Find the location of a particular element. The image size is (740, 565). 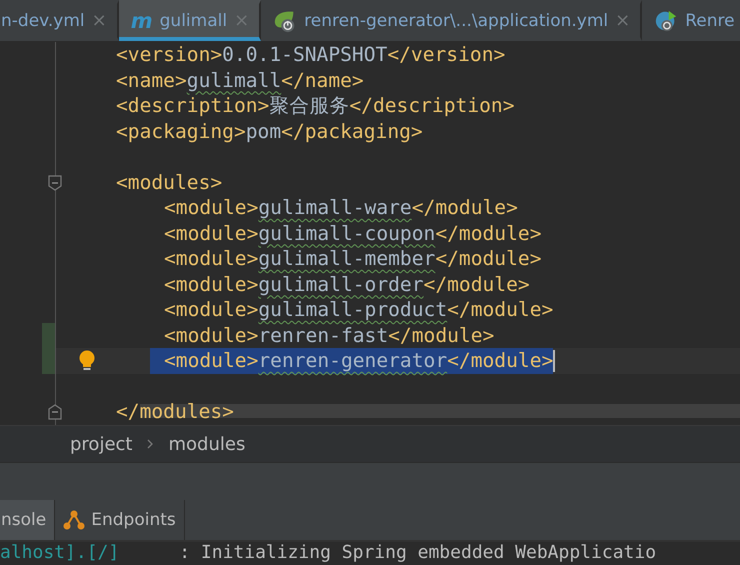

console-message: : Initializing Spring embedded WebApplicatio is located at coordinates (417, 552).